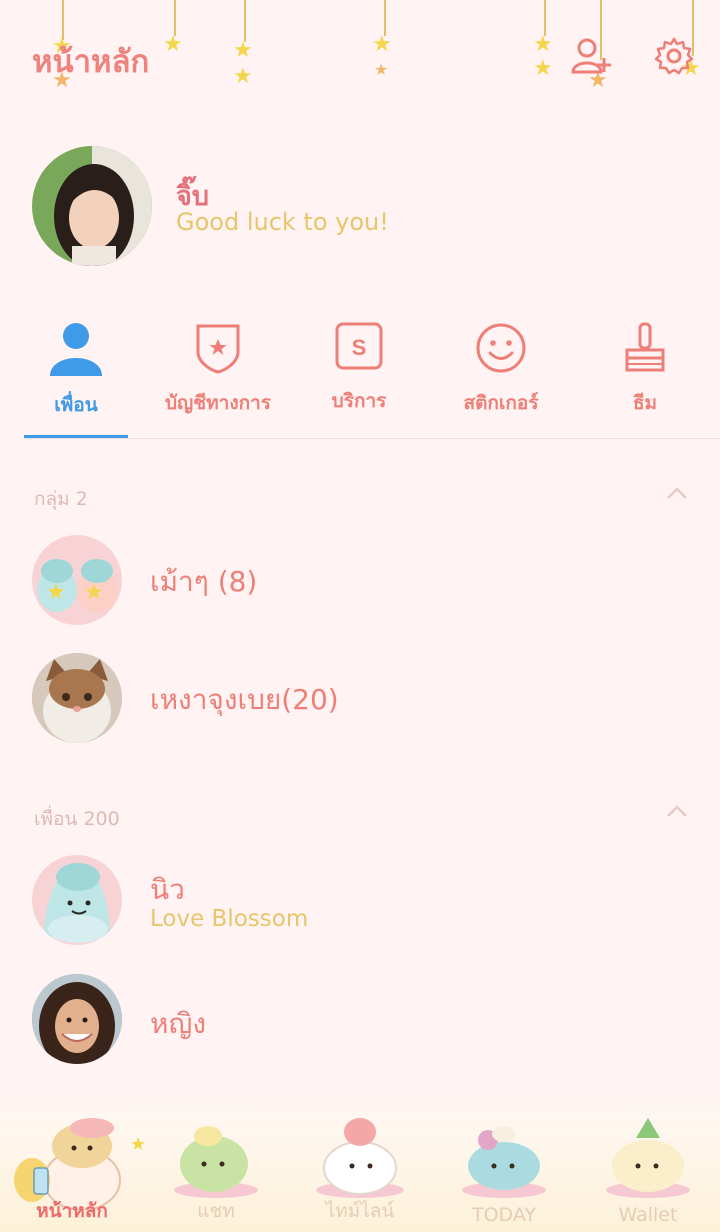 The height and width of the screenshot is (1232, 720). What do you see at coordinates (77, 819) in the screenshot?
I see `friends-section-header: เพื่อน 200` at bounding box center [77, 819].